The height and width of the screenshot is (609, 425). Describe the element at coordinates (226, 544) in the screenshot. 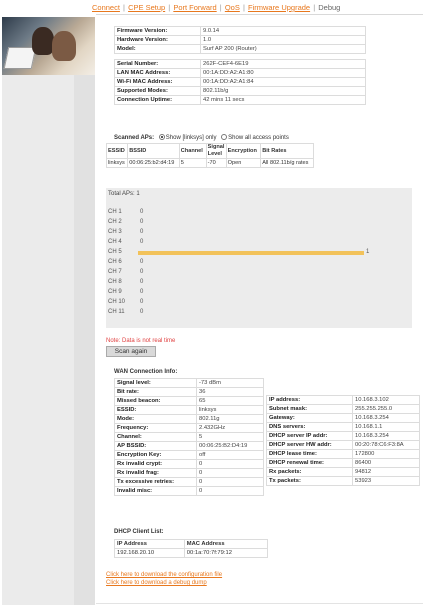

I see `col-mac-address: MAC Address` at that location.